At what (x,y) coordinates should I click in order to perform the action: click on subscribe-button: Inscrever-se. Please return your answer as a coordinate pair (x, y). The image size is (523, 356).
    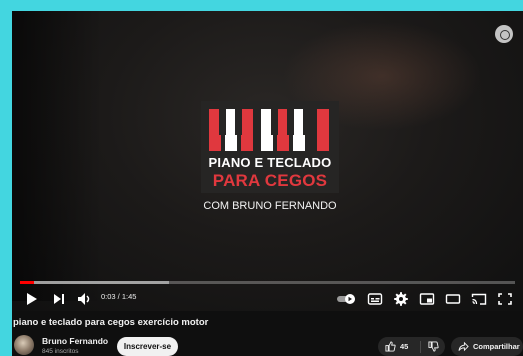
    Looking at the image, I should click on (147, 346).